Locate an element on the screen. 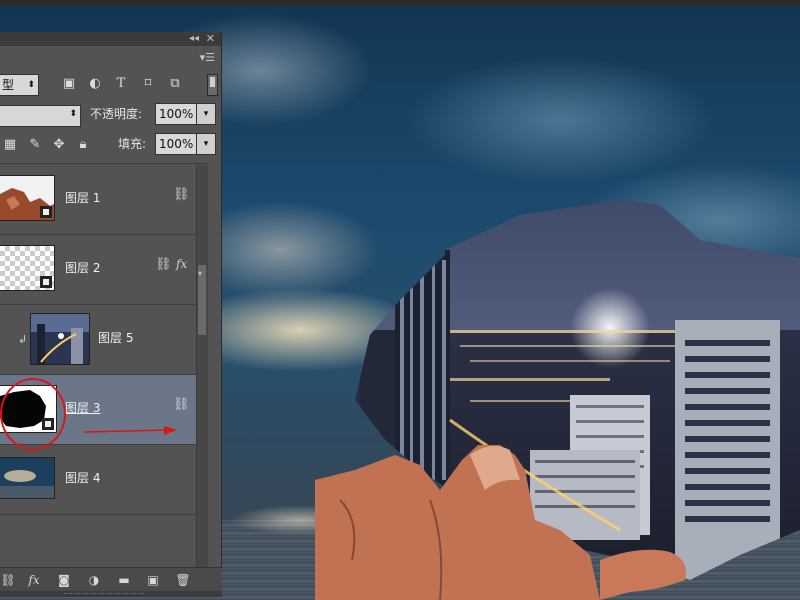  layer-name: 图层 5 is located at coordinates (115, 337).